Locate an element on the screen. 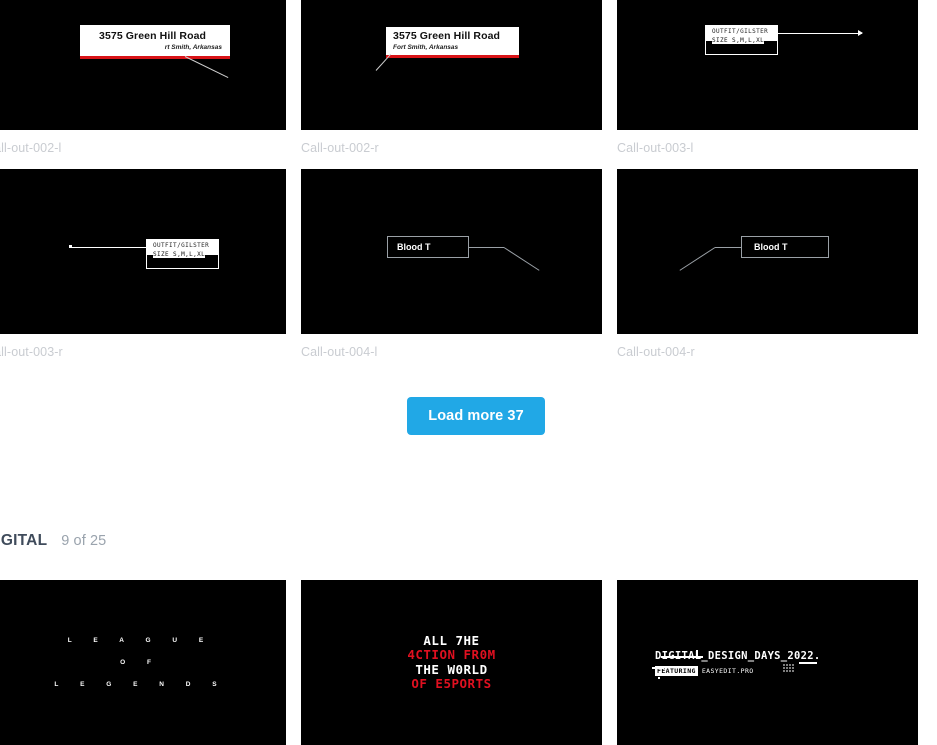  gallery-tile: Blood T Call-out-004-r is located at coordinates (767, 264).